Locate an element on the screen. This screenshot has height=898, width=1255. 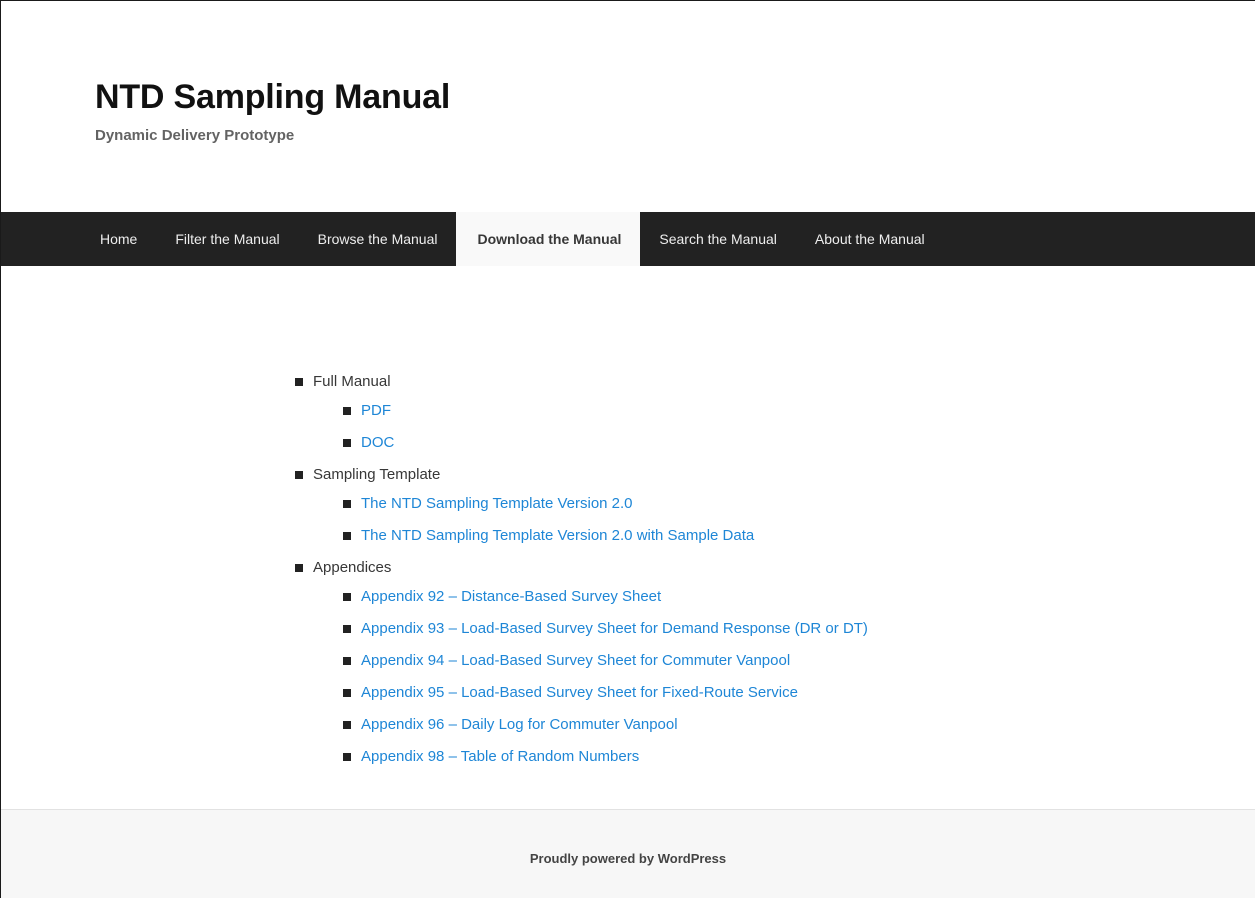
site-description: Dynamic Delivery Prototype is located at coordinates (195, 135).